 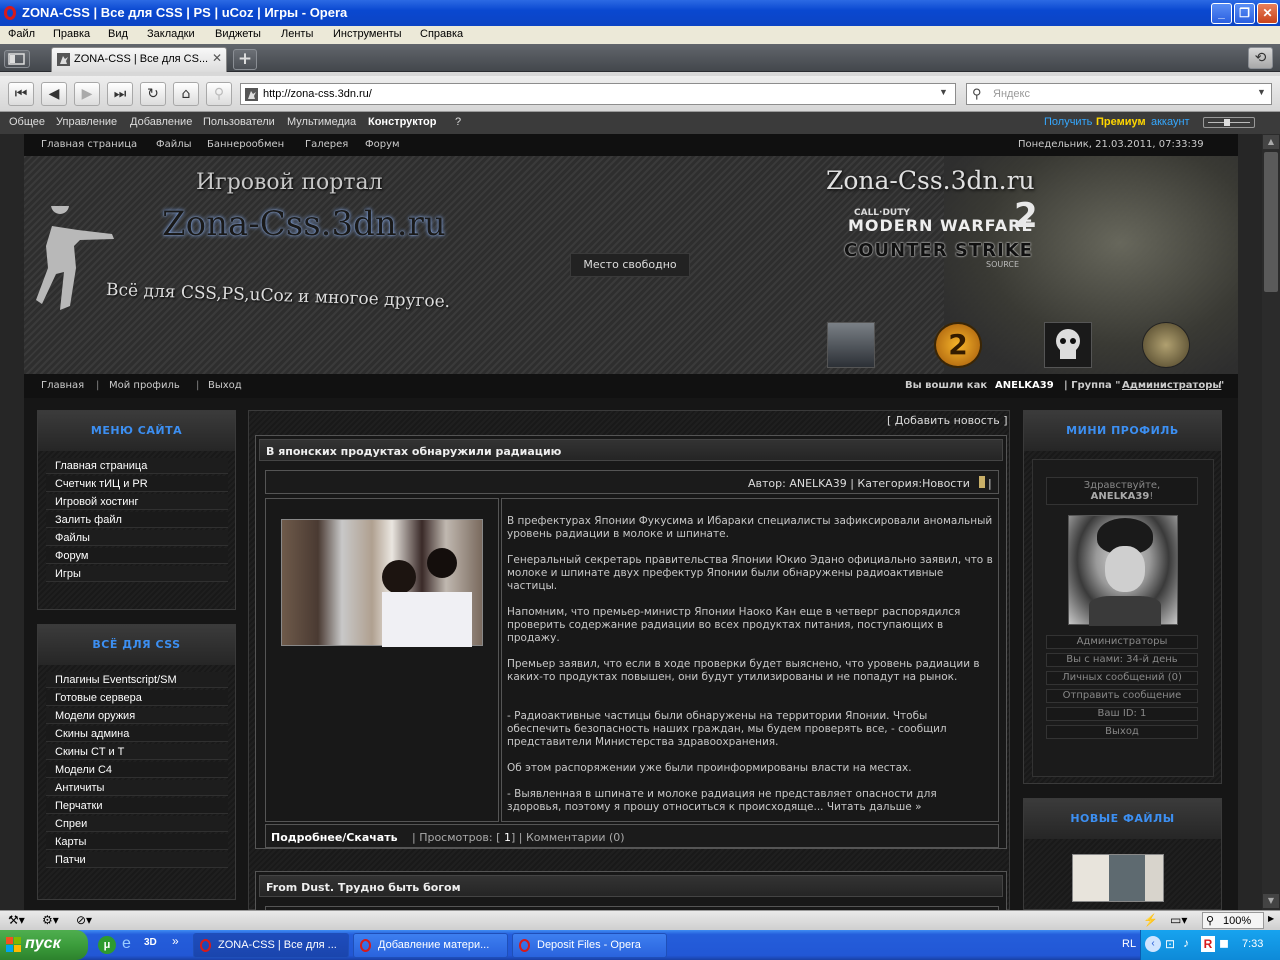 I want to click on address-dropdown-icon: ▼, so click(x=943, y=92).